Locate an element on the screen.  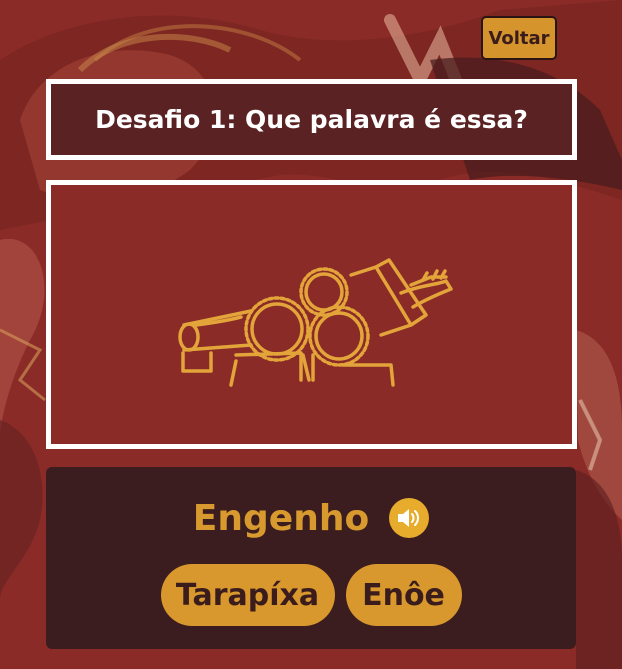
speaker-icon is located at coordinates (409, 518).